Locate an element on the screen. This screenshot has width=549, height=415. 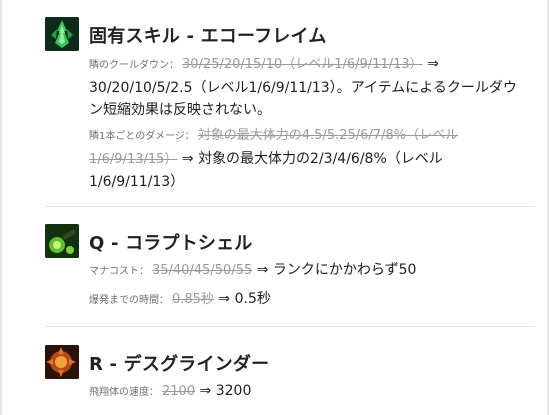
change-mana-cost: マナコスト： 35/40/45/50/55 ⇒ ランクにかかわらず50 is located at coordinates (309, 271).